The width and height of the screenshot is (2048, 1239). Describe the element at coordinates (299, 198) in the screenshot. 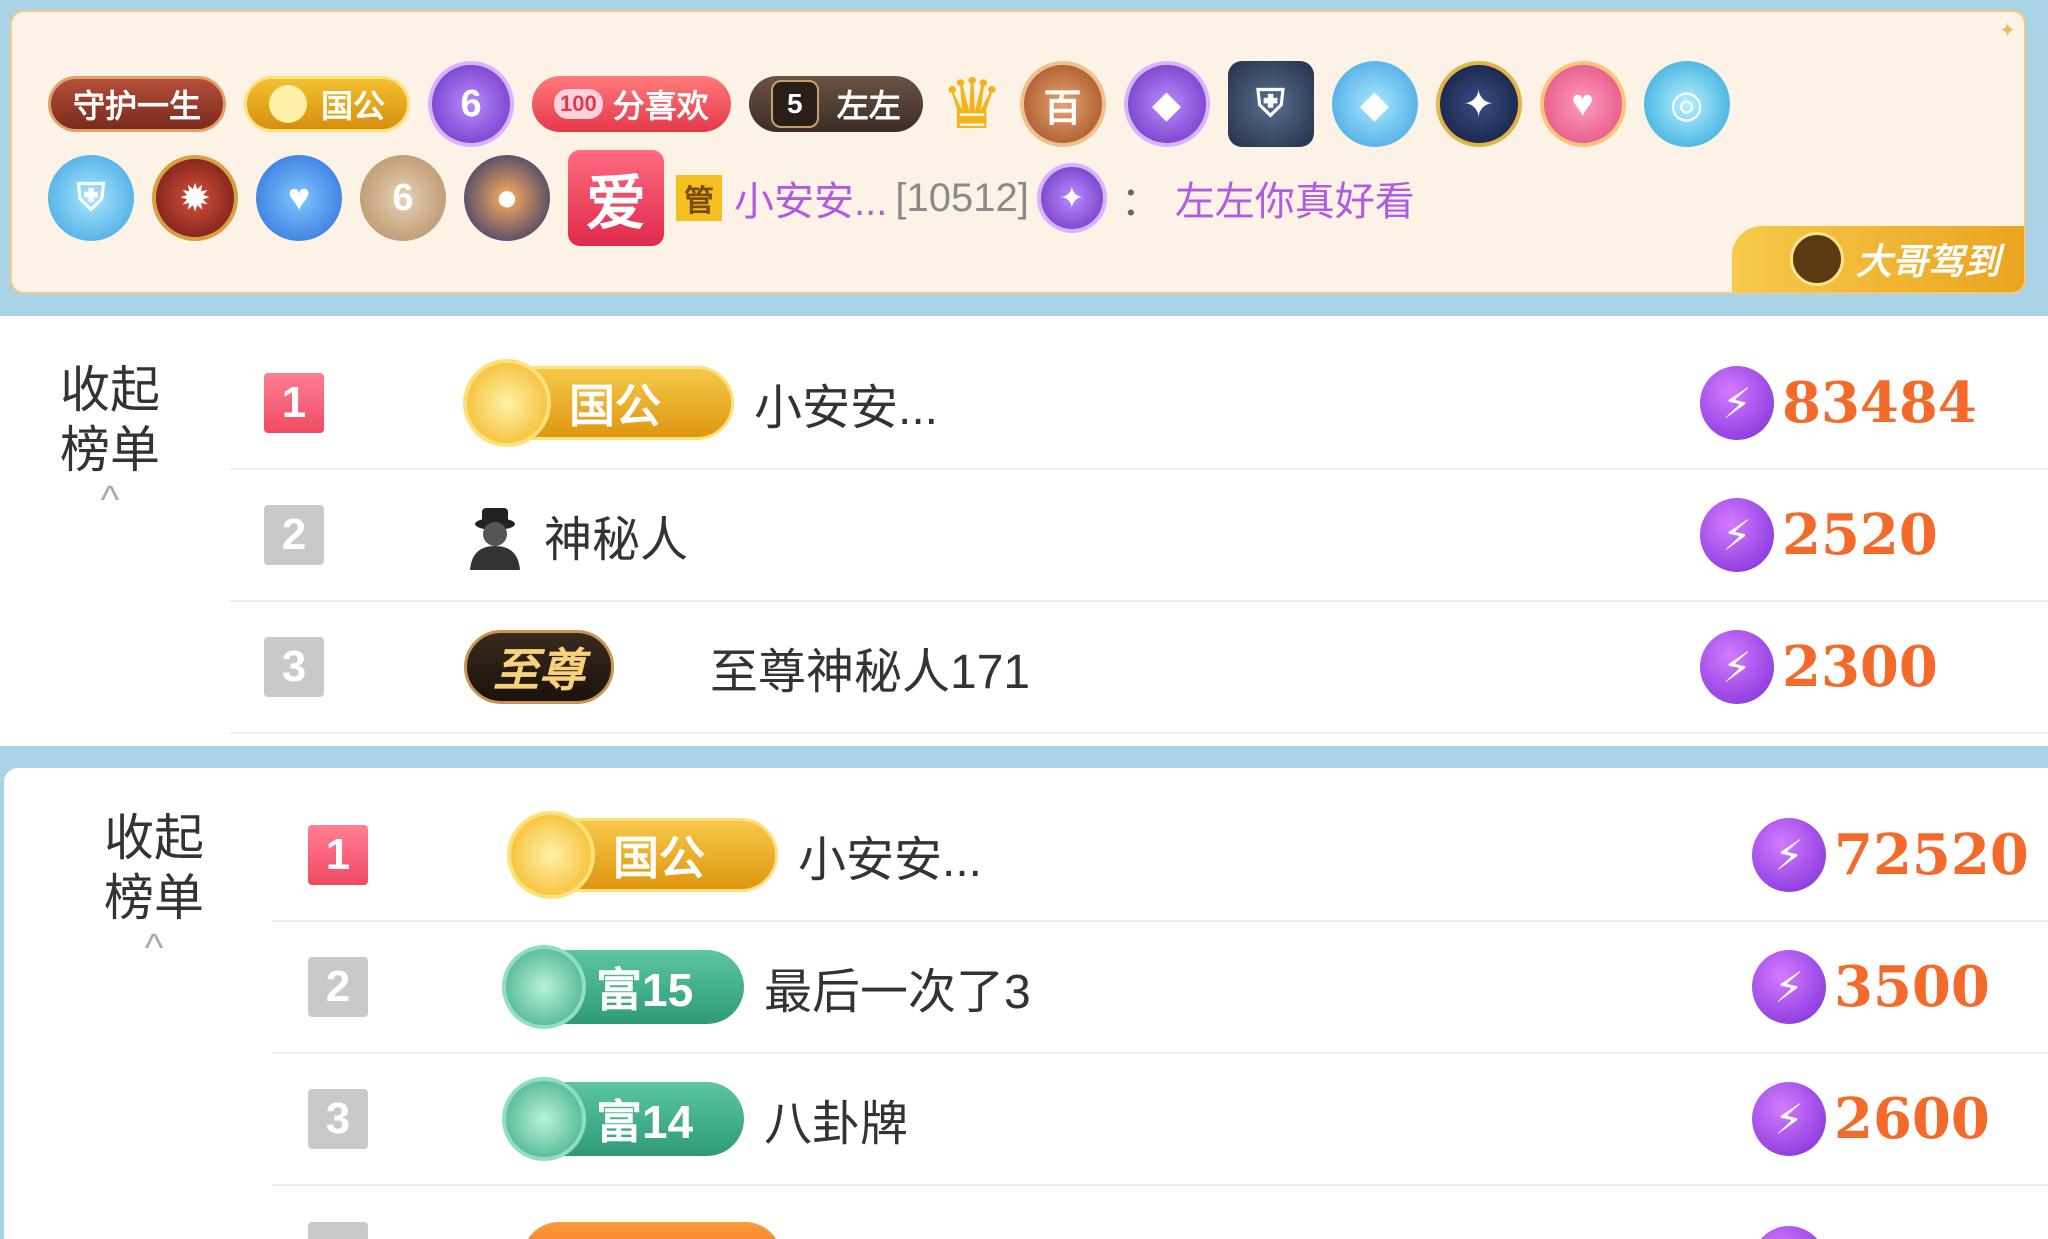

I see `heart-medal-icon: ♥` at that location.